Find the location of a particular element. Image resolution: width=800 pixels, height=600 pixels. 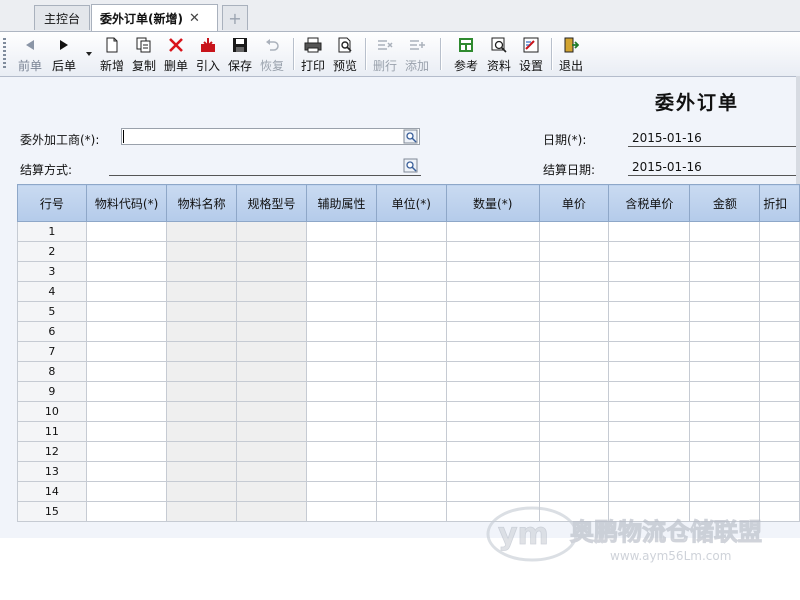

col-tax-unit-price: 含税单价 is located at coordinates (649, 203).